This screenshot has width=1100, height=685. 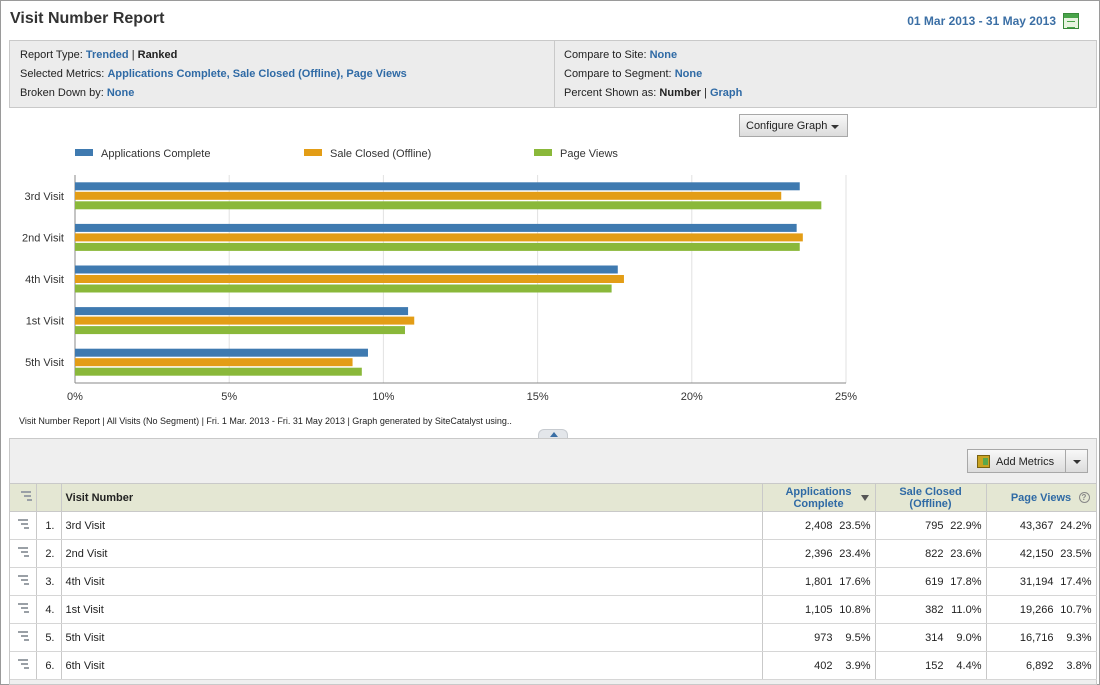 What do you see at coordinates (787, 126) in the screenshot?
I see `configure-graph-label: Configure Graph` at bounding box center [787, 126].